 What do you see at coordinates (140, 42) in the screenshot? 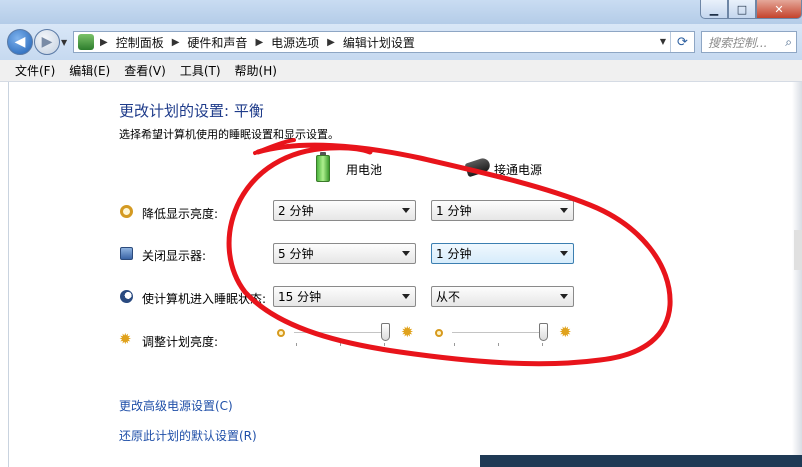
I see `breadcrumb-control-panel: 控制面板` at bounding box center [140, 42].